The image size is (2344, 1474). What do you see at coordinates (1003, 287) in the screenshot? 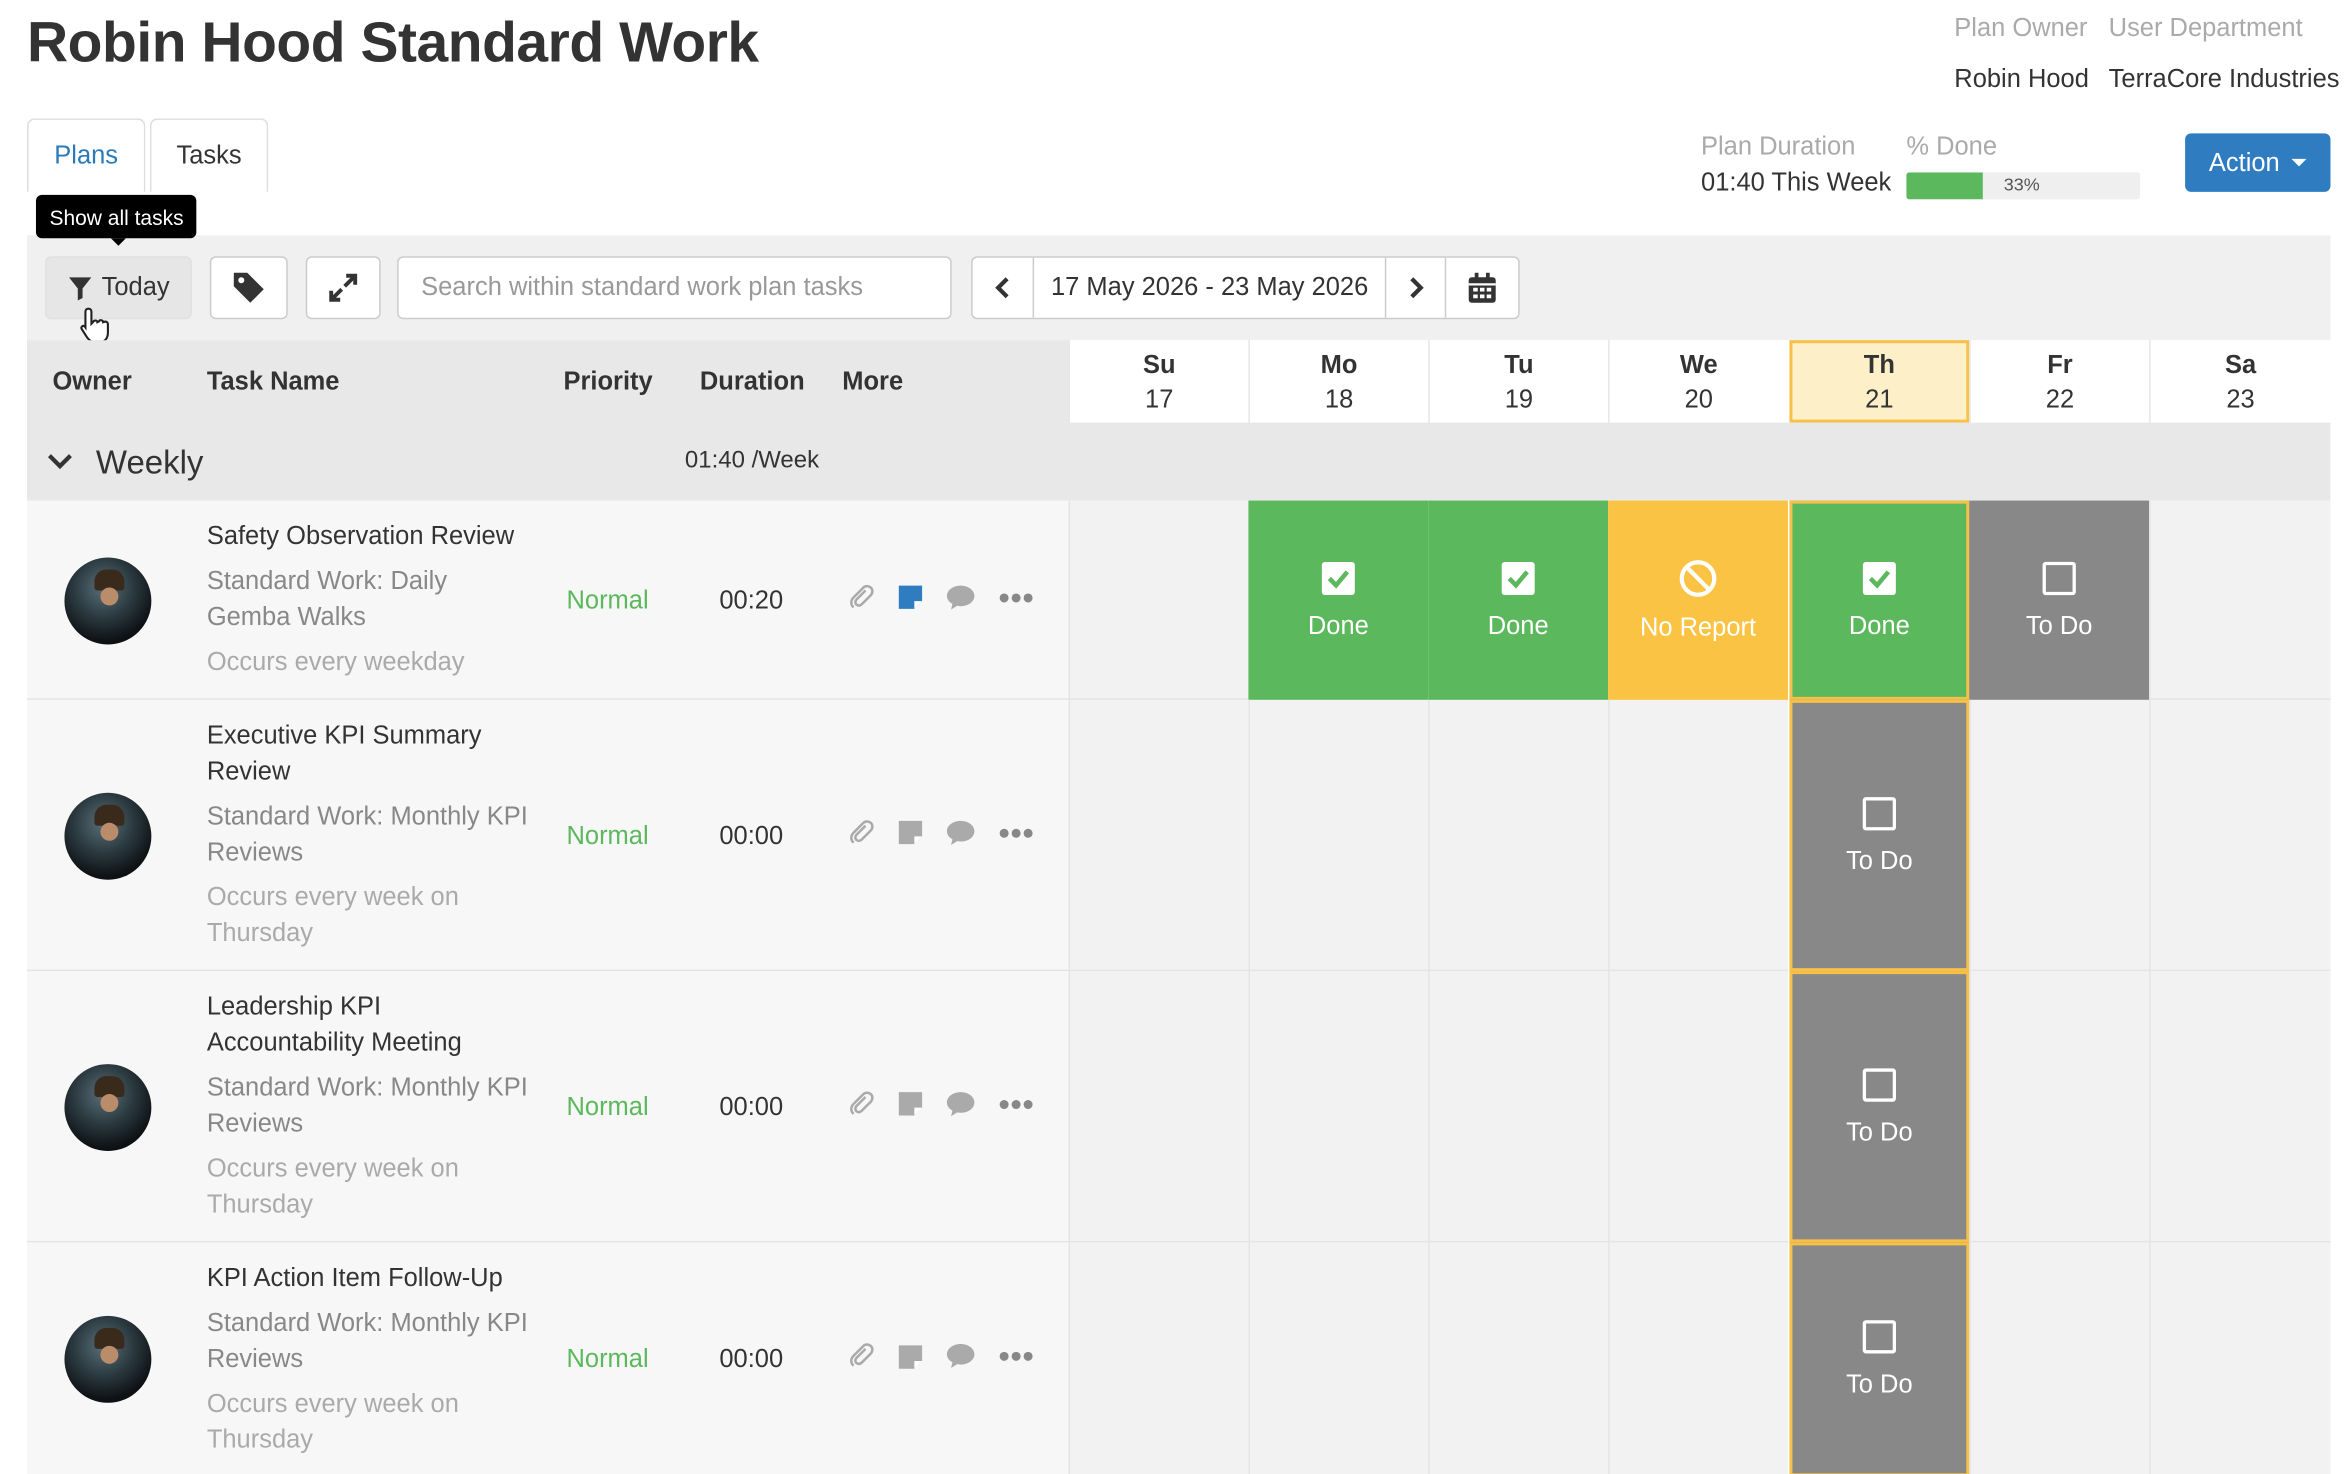
I see `previous-week-button` at bounding box center [1003, 287].